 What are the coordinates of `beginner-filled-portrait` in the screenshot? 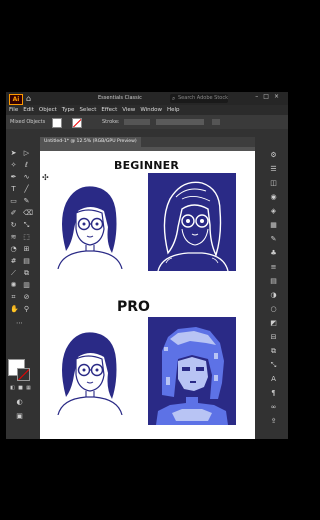 It's located at (192, 222).